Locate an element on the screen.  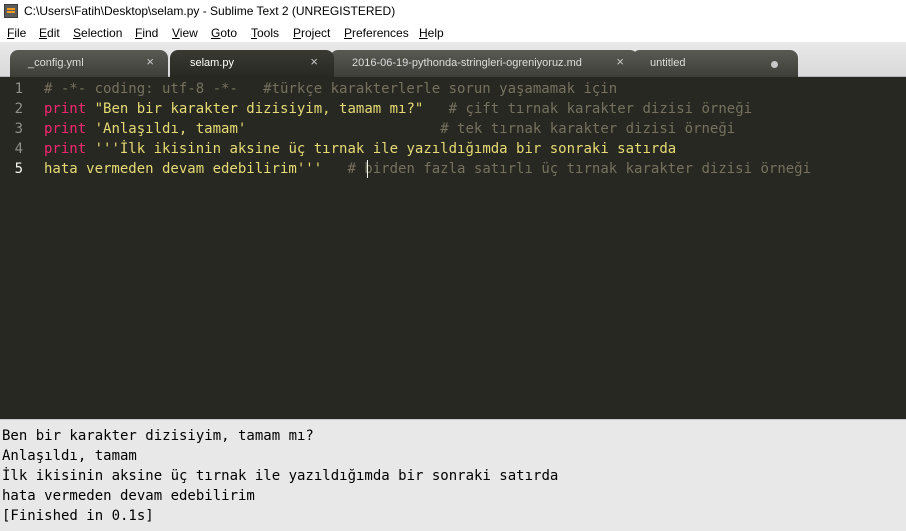
comment-token: # tek tırnak karakter dizisi örneği is located at coordinates (588, 129).